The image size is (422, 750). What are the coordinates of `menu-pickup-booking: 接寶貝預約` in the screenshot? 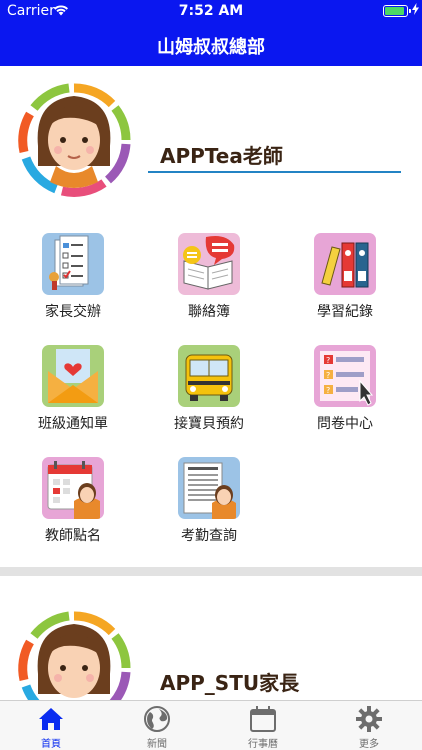 It's located at (209, 395).